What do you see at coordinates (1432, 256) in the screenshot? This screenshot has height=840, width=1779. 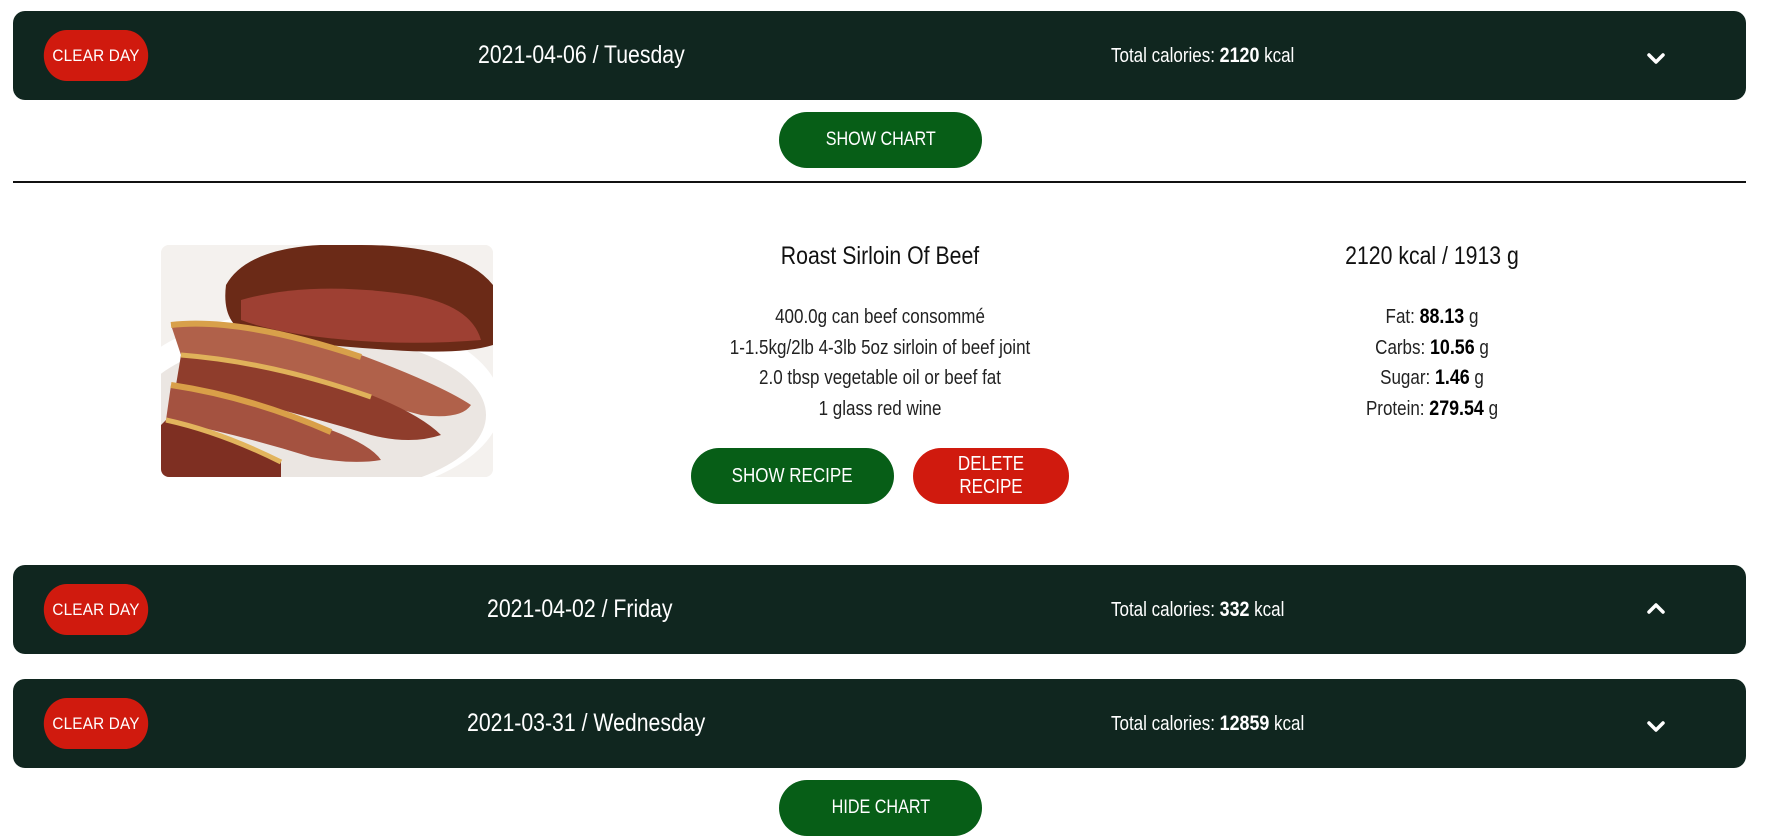 I see `recipe-totals: 2120 kcal / 1913 g` at bounding box center [1432, 256].